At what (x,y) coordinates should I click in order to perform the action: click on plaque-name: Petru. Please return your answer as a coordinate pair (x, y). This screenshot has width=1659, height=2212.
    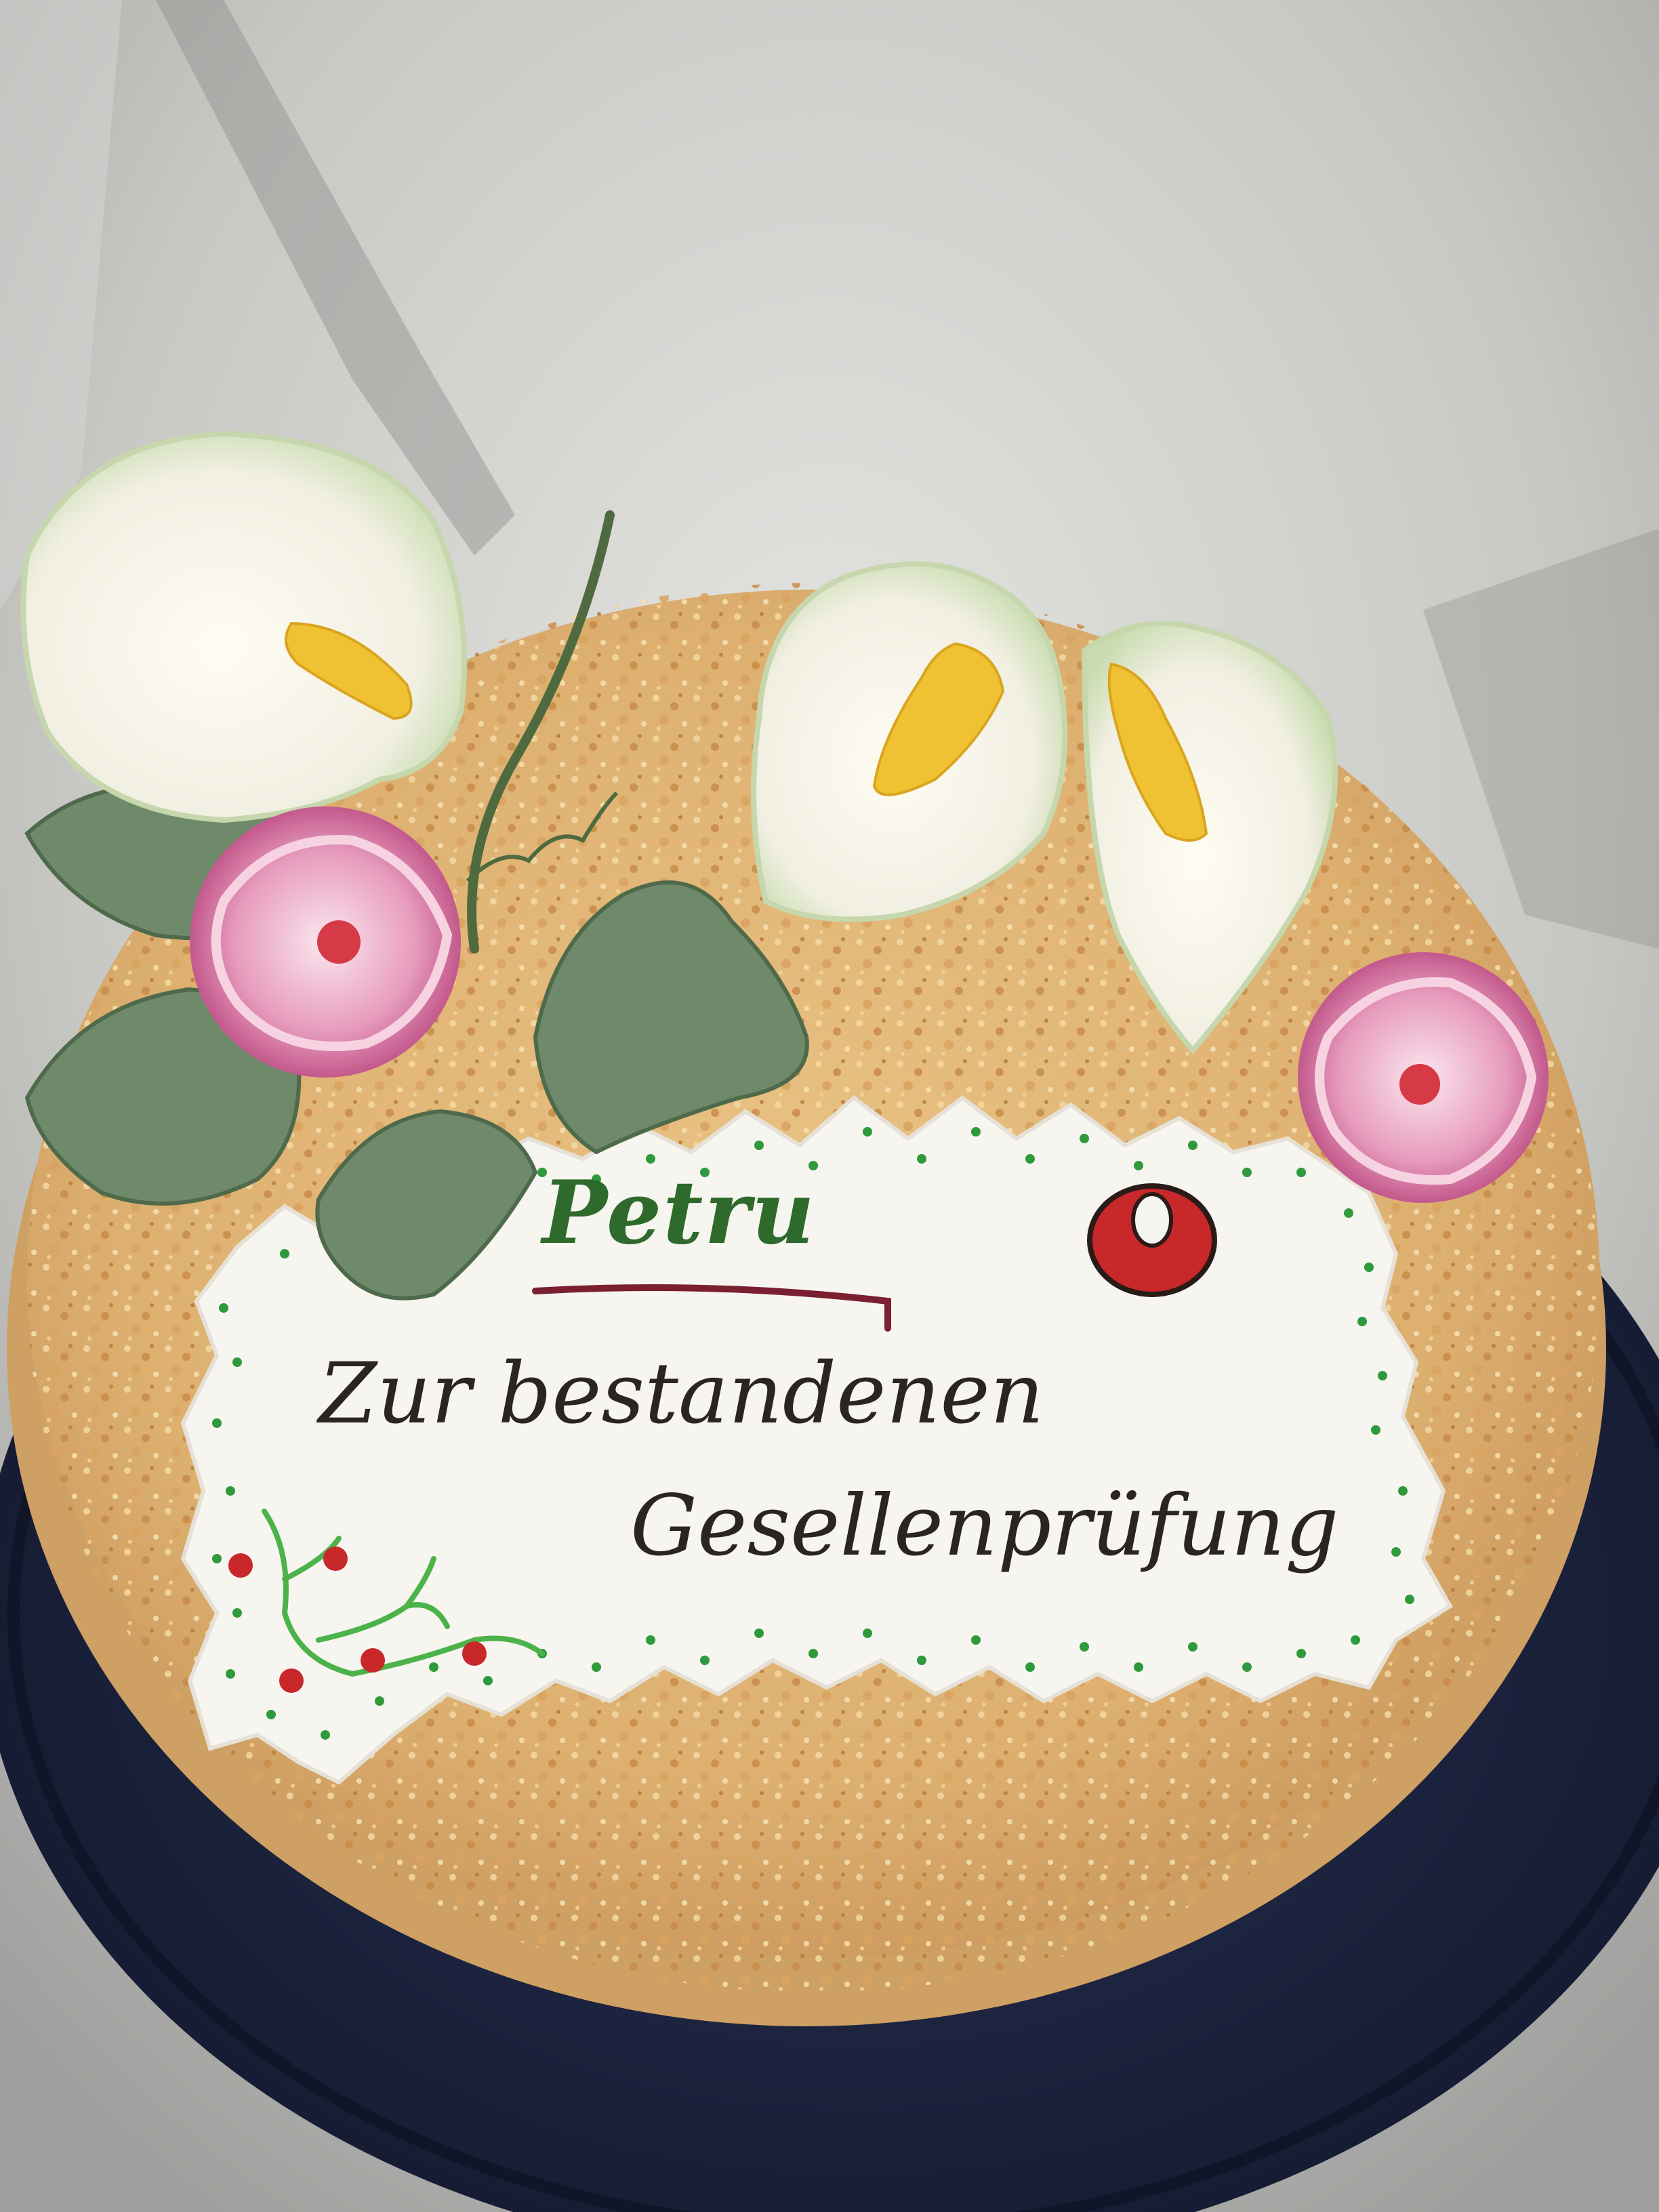
    Looking at the image, I should click on (679, 1213).